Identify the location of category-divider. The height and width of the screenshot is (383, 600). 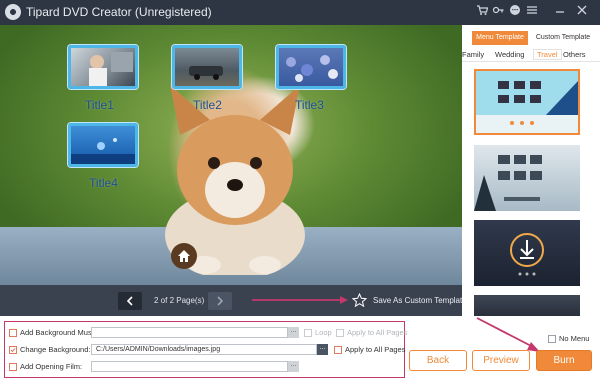
(531, 61).